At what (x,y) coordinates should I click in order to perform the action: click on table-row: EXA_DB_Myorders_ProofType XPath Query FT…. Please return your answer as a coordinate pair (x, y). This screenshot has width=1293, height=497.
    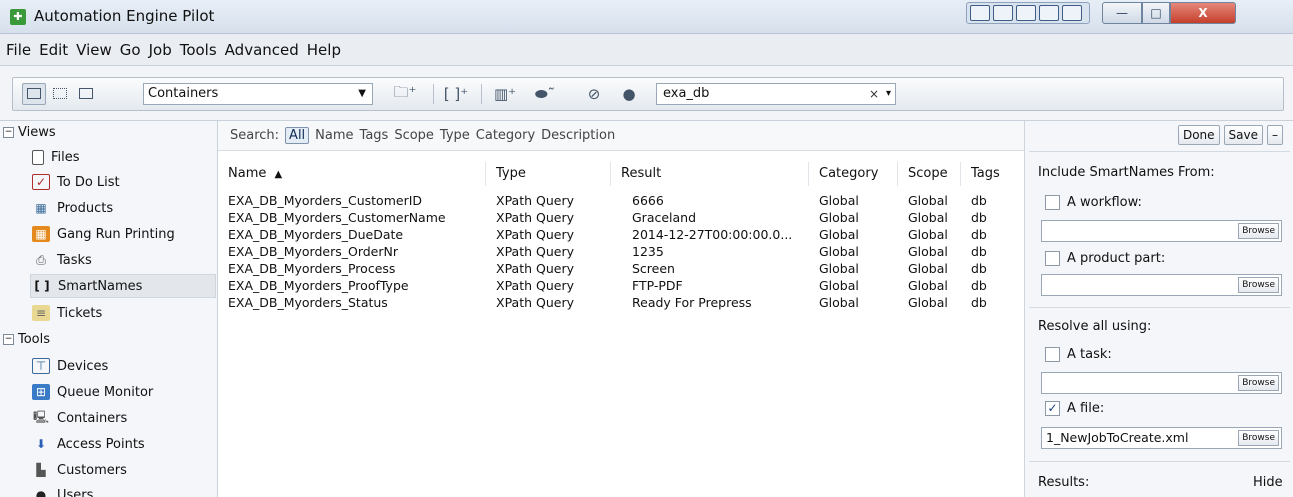
    Looking at the image, I should click on (621, 285).